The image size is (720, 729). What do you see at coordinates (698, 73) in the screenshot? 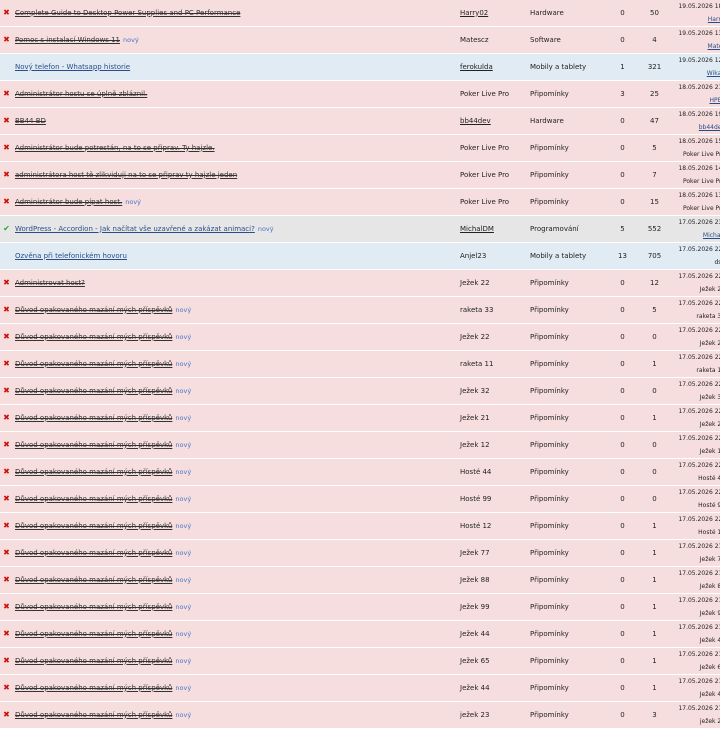
I see `last-post-user: Wikan >` at bounding box center [698, 73].